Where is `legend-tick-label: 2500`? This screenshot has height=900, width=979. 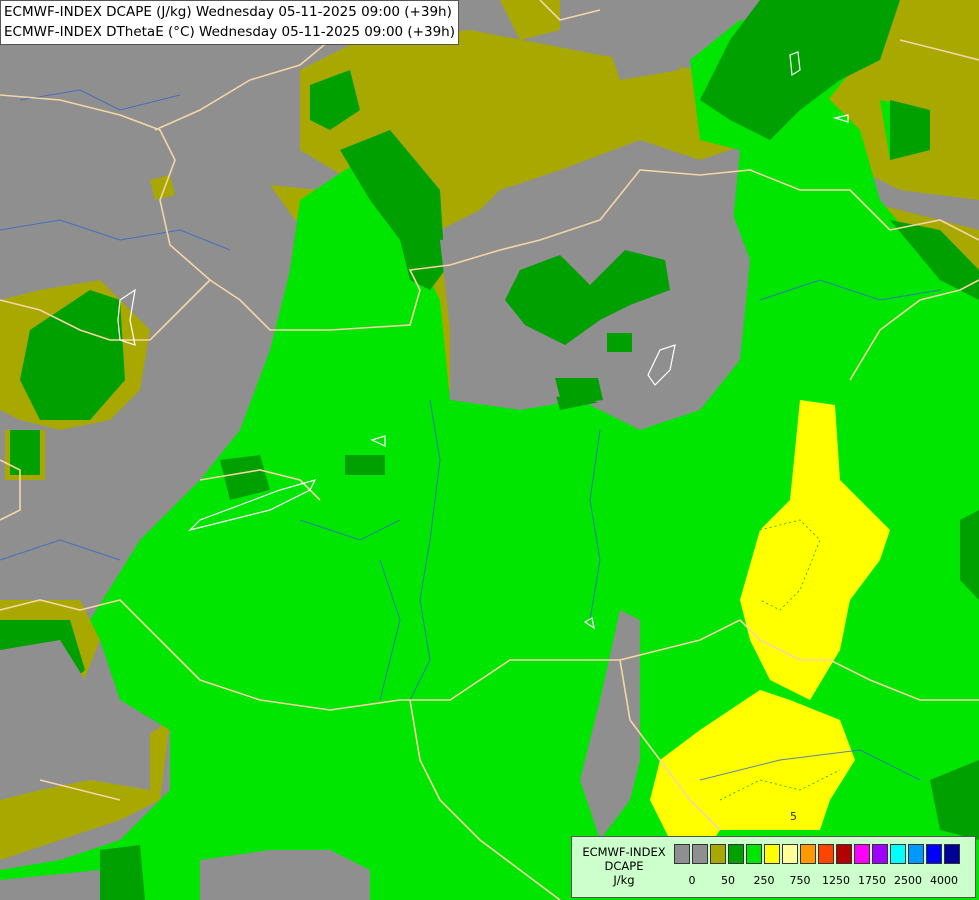 legend-tick-label: 2500 is located at coordinates (908, 880).